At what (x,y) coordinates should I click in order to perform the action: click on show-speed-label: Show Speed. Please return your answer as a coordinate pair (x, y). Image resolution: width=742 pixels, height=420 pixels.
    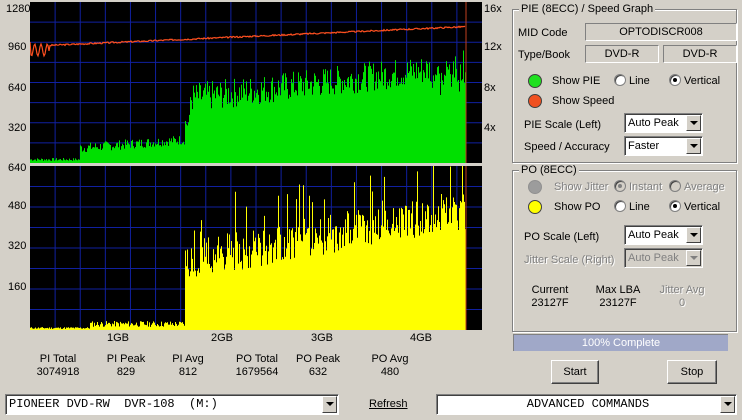
    Looking at the image, I should click on (583, 101).